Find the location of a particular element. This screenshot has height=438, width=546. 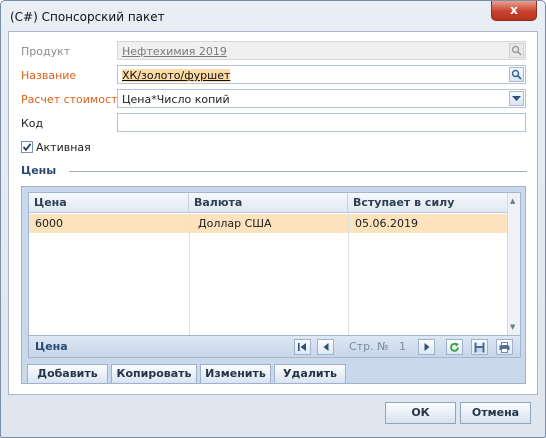

print-icon is located at coordinates (504, 347).